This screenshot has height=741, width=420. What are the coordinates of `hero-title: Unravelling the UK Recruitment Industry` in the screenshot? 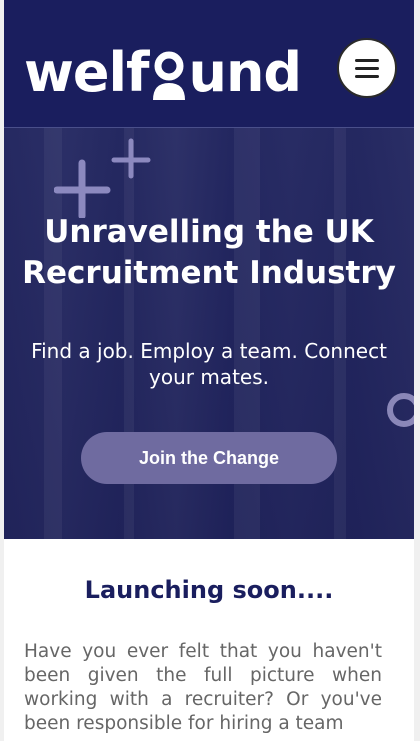 It's located at (209, 252).